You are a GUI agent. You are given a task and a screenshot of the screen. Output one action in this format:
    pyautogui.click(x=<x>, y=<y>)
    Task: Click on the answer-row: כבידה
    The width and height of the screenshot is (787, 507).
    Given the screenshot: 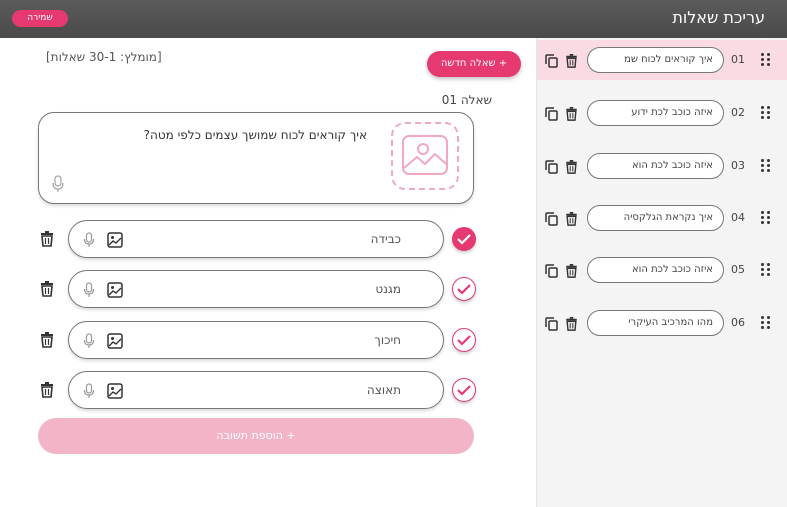 What is the action you would take?
    pyautogui.click(x=256, y=239)
    